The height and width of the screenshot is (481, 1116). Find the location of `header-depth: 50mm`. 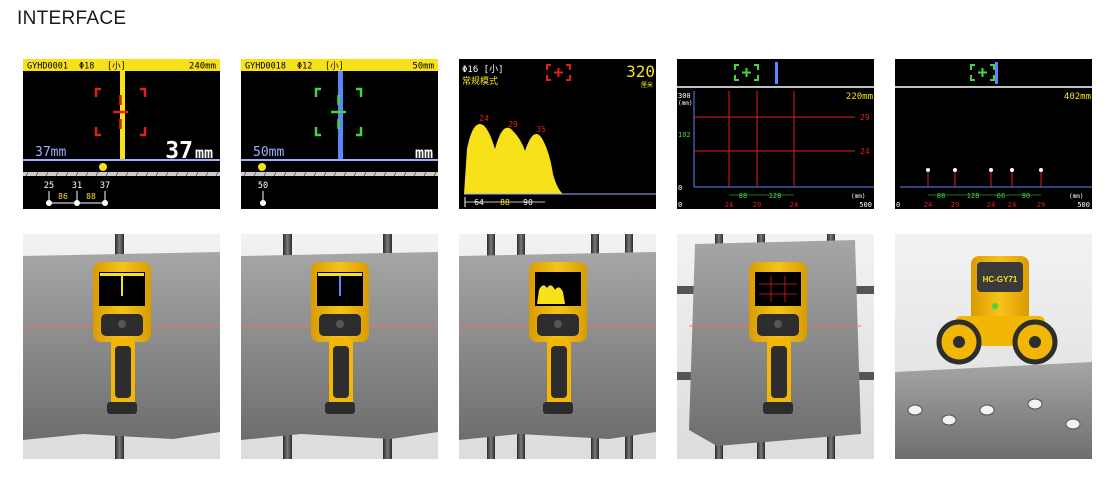

header-depth: 50mm is located at coordinates (423, 67).